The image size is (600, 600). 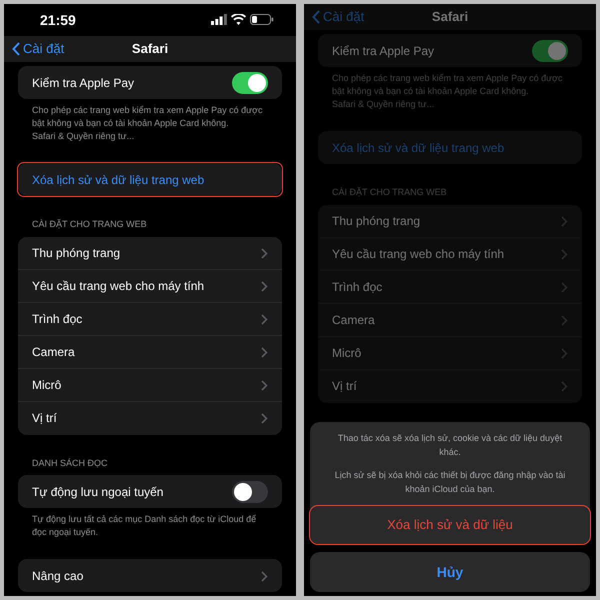 What do you see at coordinates (450, 482) in the screenshot?
I see `sheet-message: Lịch sử sẽ bị xóa khỏi các thiết bị được đăng nhập vào tài khoản iCloud của bạn.` at bounding box center [450, 482].